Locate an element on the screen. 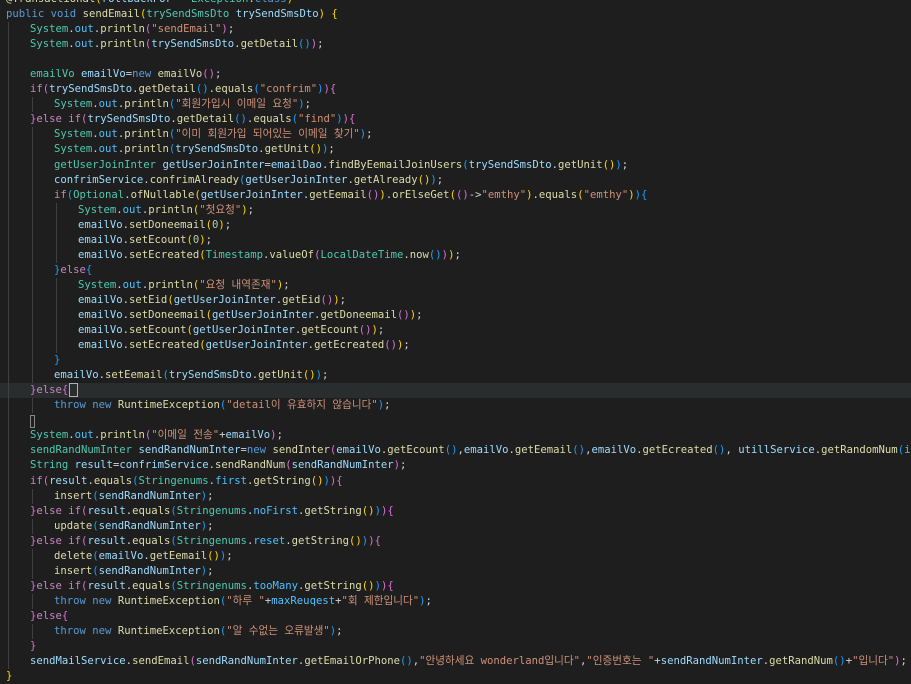  code-line: System.out.println("첫요청"); is located at coordinates (455, 210).